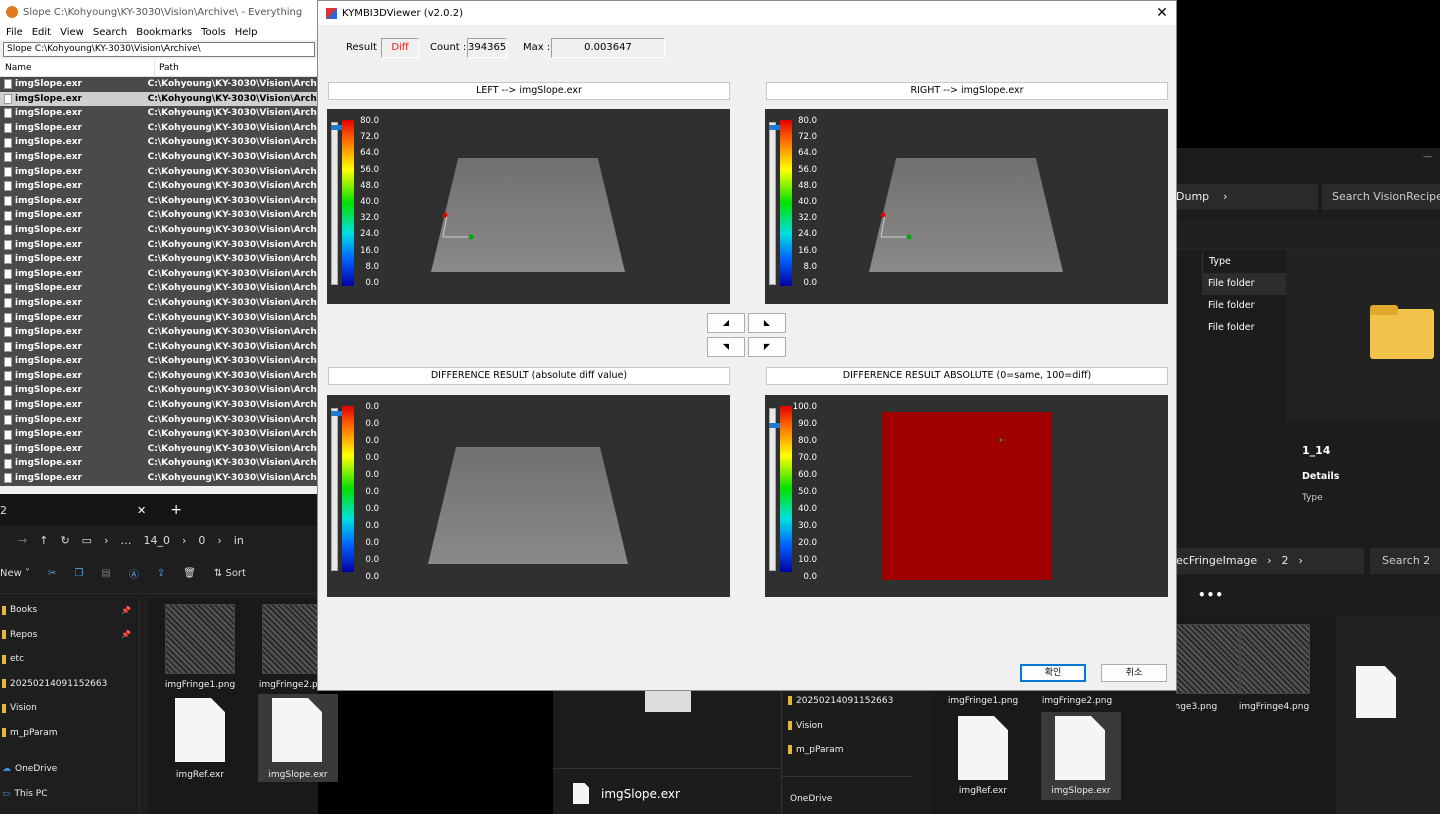  What do you see at coordinates (239, 540) in the screenshot?
I see `breadcrumb-in: in` at bounding box center [239, 540].